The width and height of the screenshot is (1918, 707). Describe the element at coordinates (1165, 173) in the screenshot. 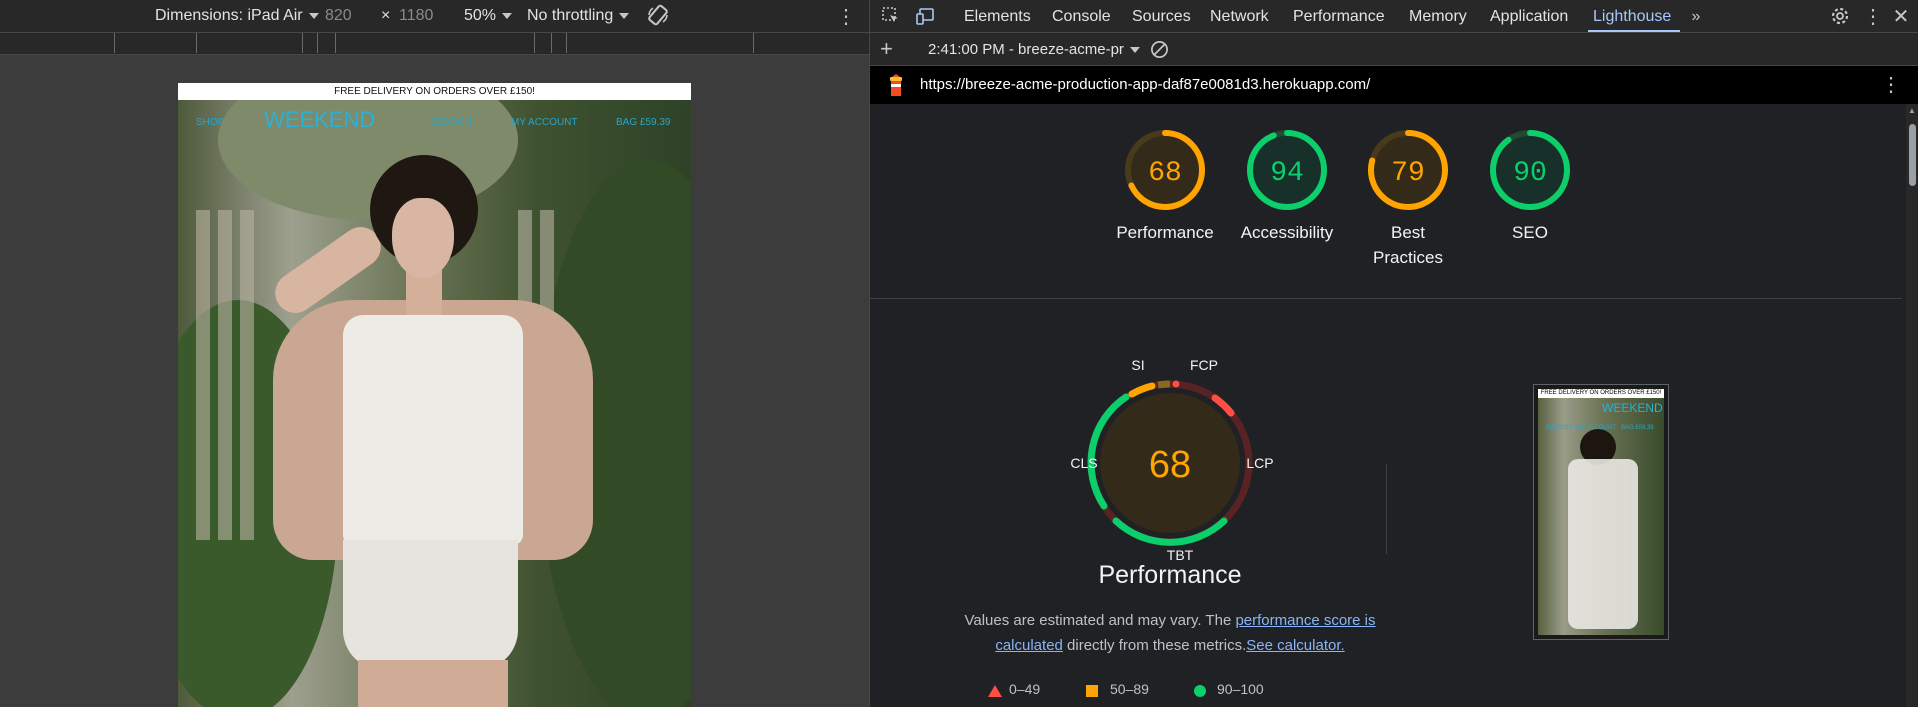

I see `gauge-score: 68` at that location.